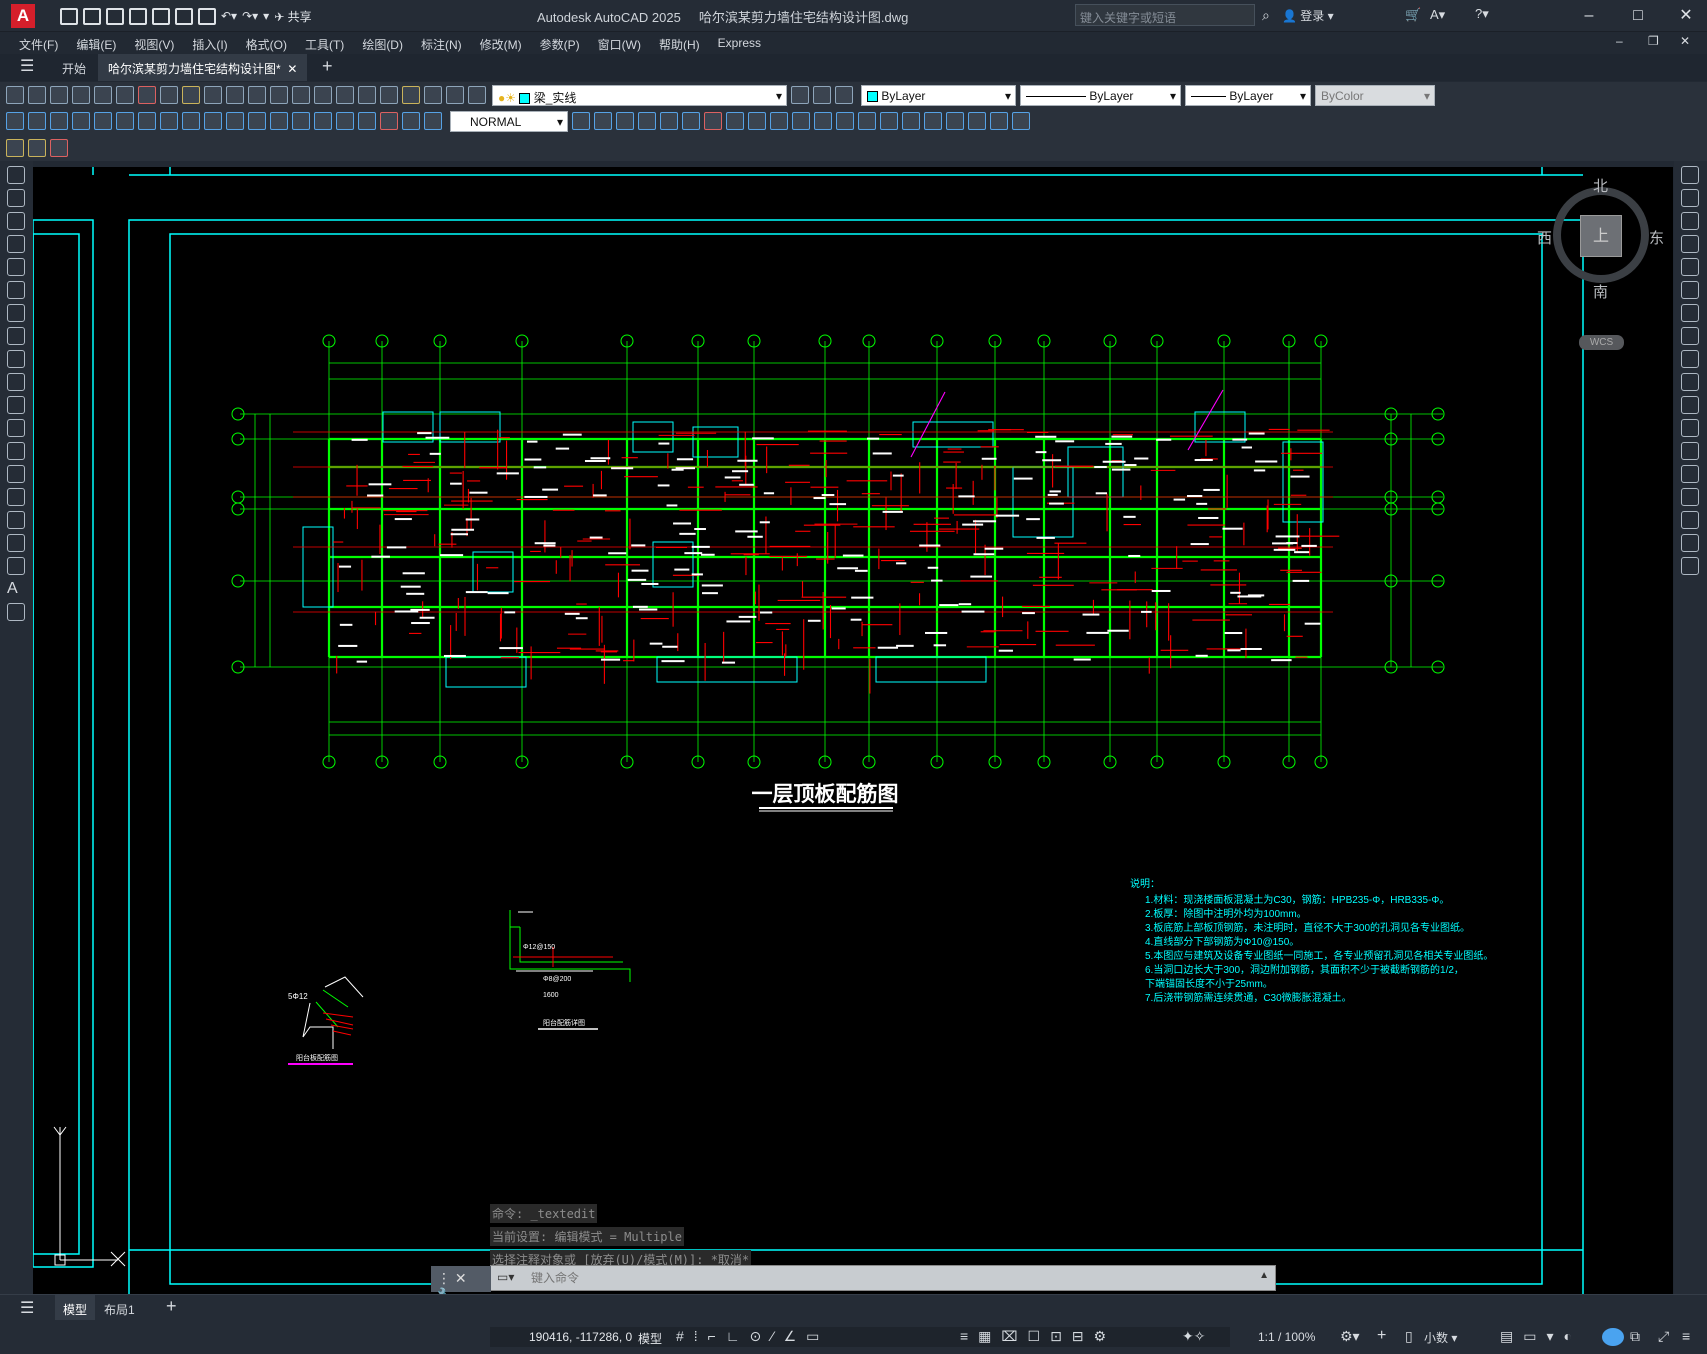  Describe the element at coordinates (147, 95) in the screenshot. I see `tb-cut-icon` at that location.